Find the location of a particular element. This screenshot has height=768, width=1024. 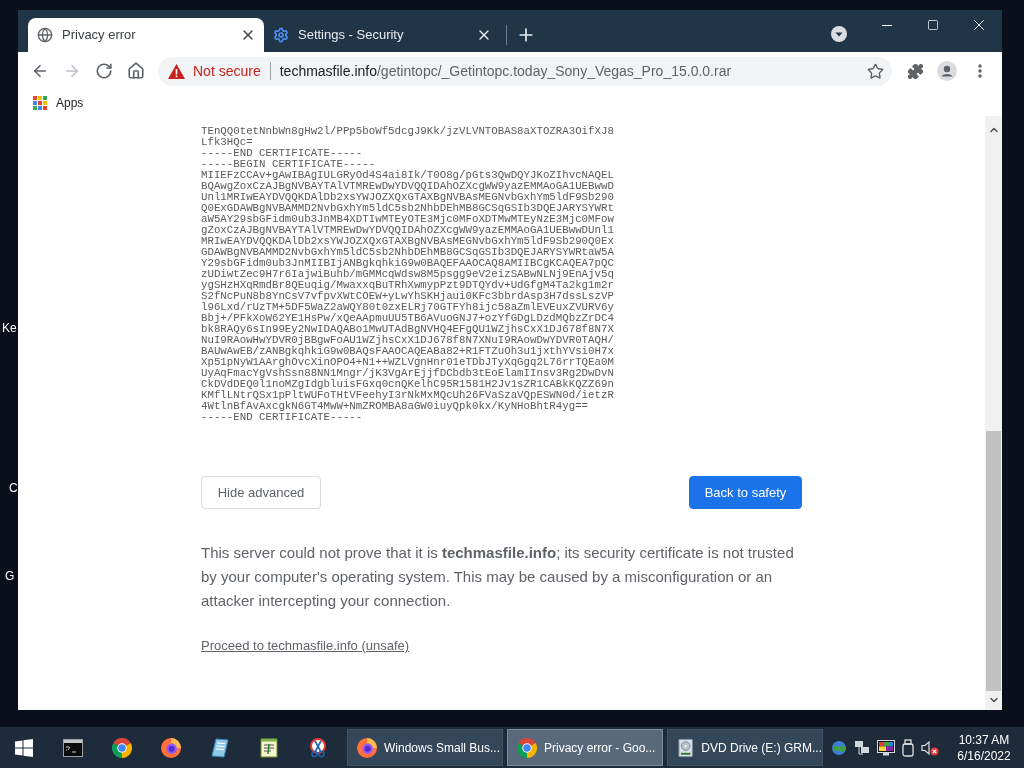

document-icon is located at coordinates (219, 747).